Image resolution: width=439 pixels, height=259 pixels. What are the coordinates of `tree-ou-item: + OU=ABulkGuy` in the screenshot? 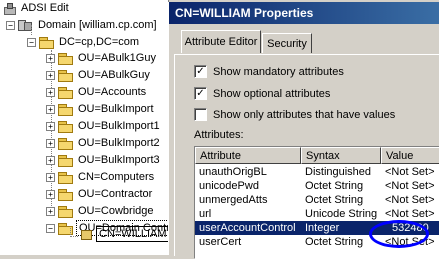 It's located at (99, 75).